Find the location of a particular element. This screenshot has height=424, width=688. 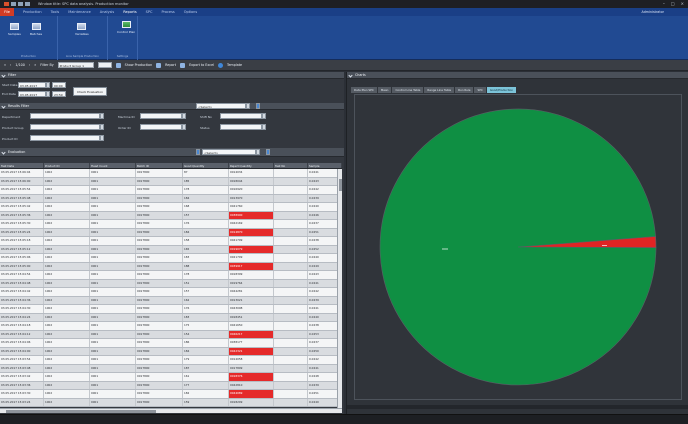

tab-analysis: Analysis is located at coordinates (107, 12).